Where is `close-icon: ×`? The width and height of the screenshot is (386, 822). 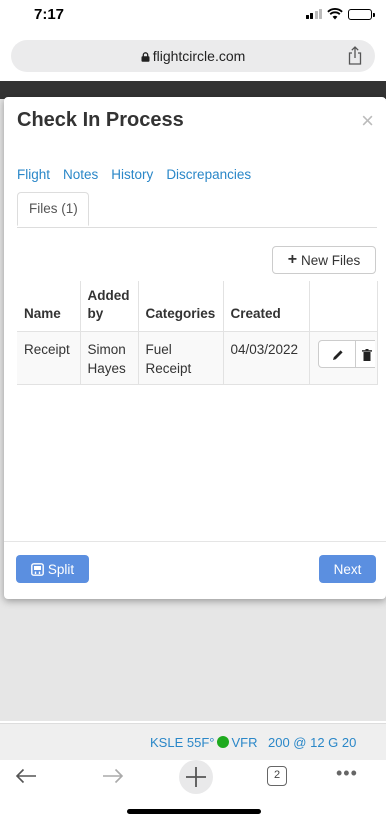 close-icon: × is located at coordinates (367, 121).